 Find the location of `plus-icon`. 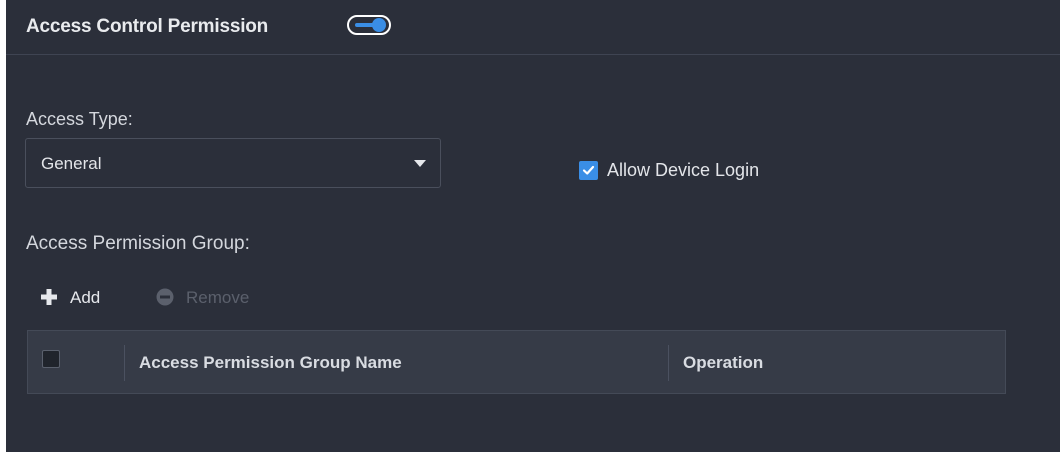

plus-icon is located at coordinates (49, 297).